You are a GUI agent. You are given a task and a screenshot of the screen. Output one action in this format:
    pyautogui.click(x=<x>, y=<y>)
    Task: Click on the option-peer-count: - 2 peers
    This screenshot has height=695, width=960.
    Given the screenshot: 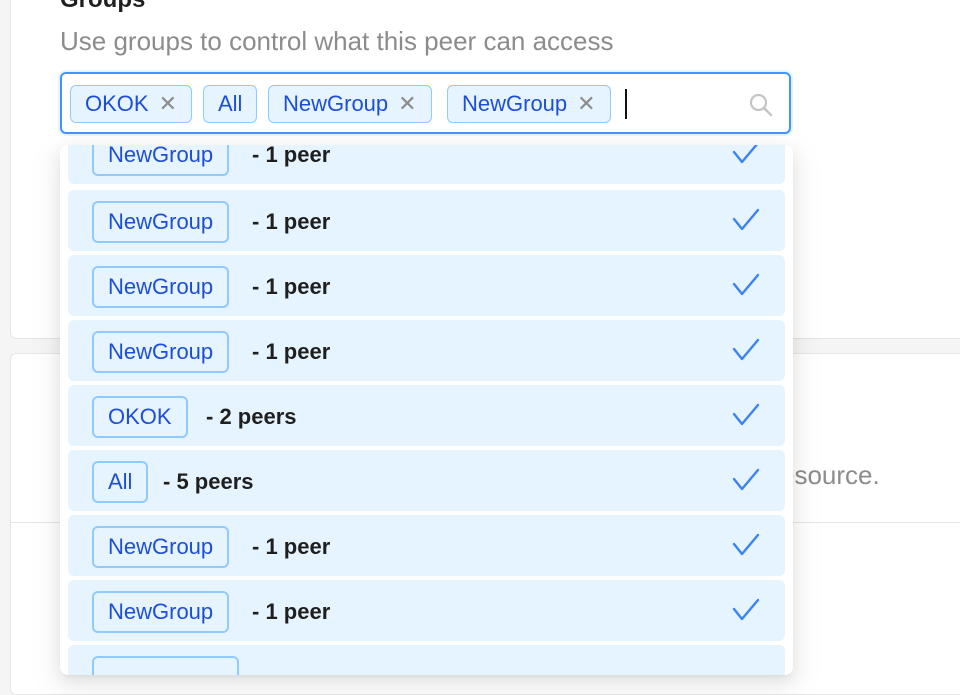 What is the action you would take?
    pyautogui.click(x=251, y=416)
    